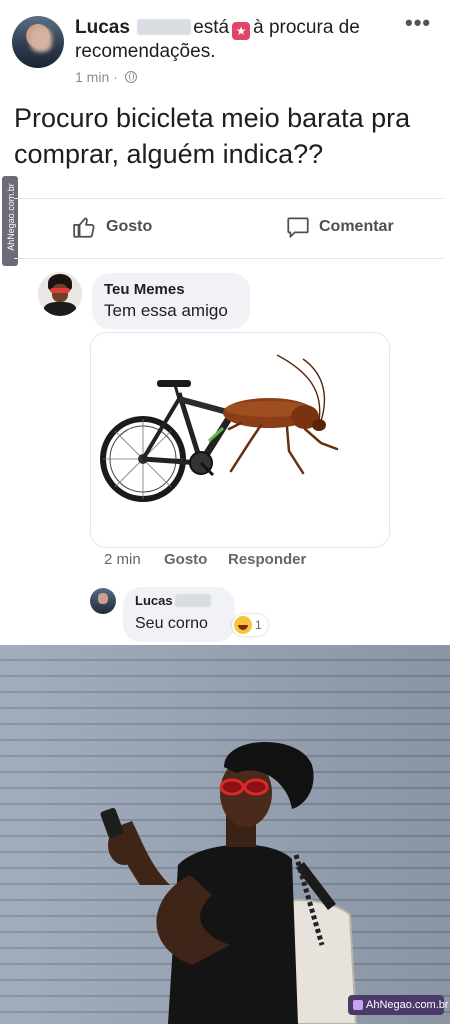  I want to click on comment-author: Teu Memes, so click(144, 289).